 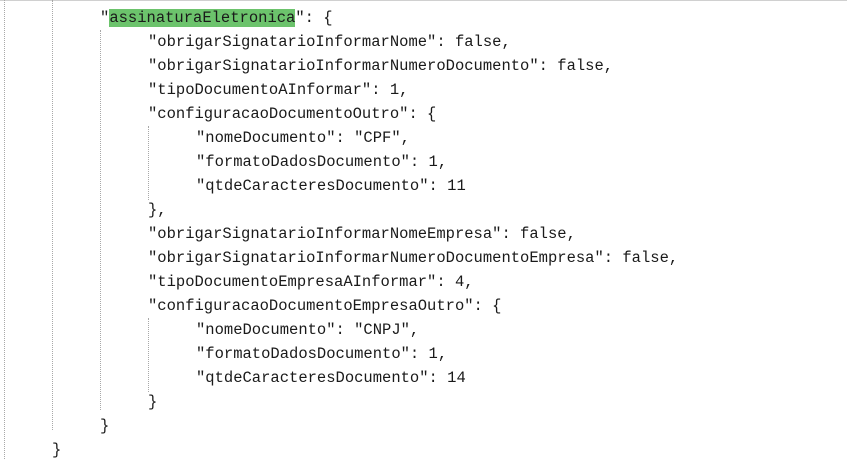 I want to click on code-token: },, so click(x=157, y=210).